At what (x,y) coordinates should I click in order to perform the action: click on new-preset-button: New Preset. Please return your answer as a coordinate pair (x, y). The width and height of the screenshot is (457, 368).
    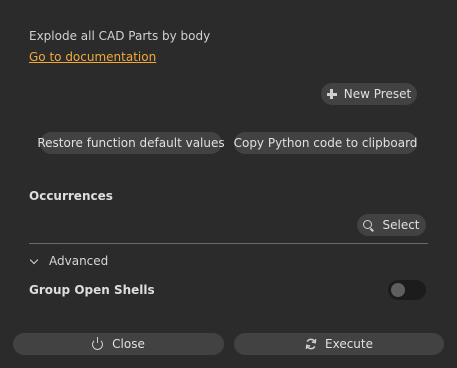
    Looking at the image, I should click on (369, 94).